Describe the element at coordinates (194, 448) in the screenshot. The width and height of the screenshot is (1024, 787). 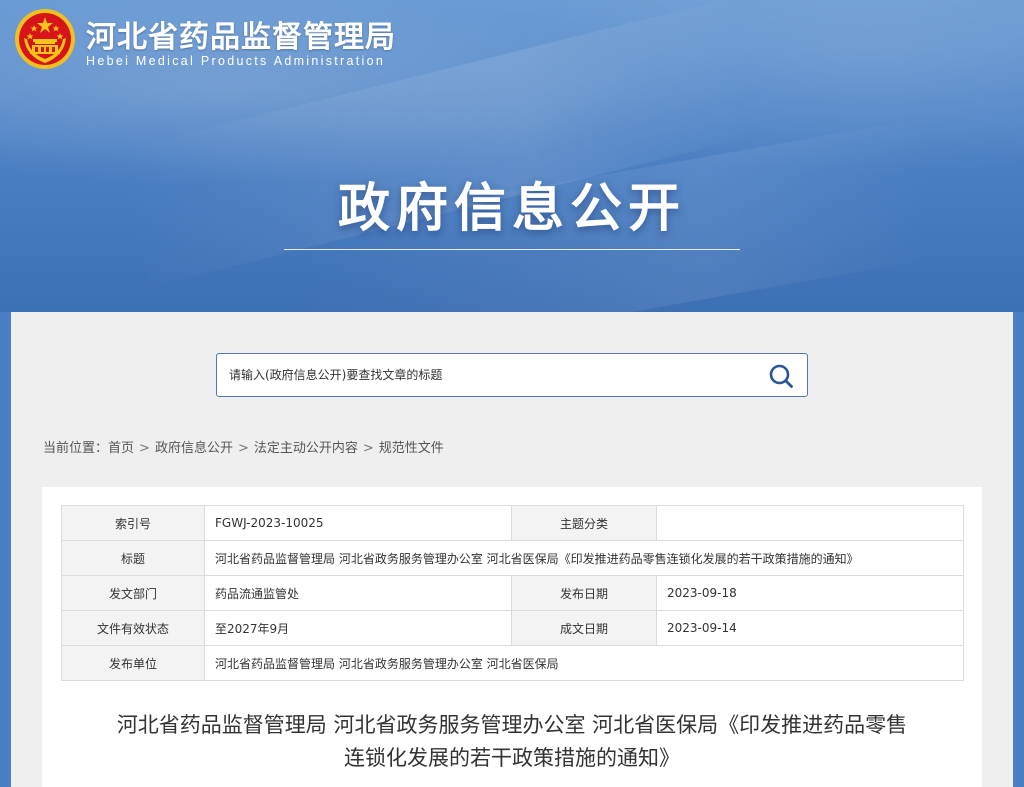
I see `breadcrumb-gov-info: 政府信息公开` at that location.